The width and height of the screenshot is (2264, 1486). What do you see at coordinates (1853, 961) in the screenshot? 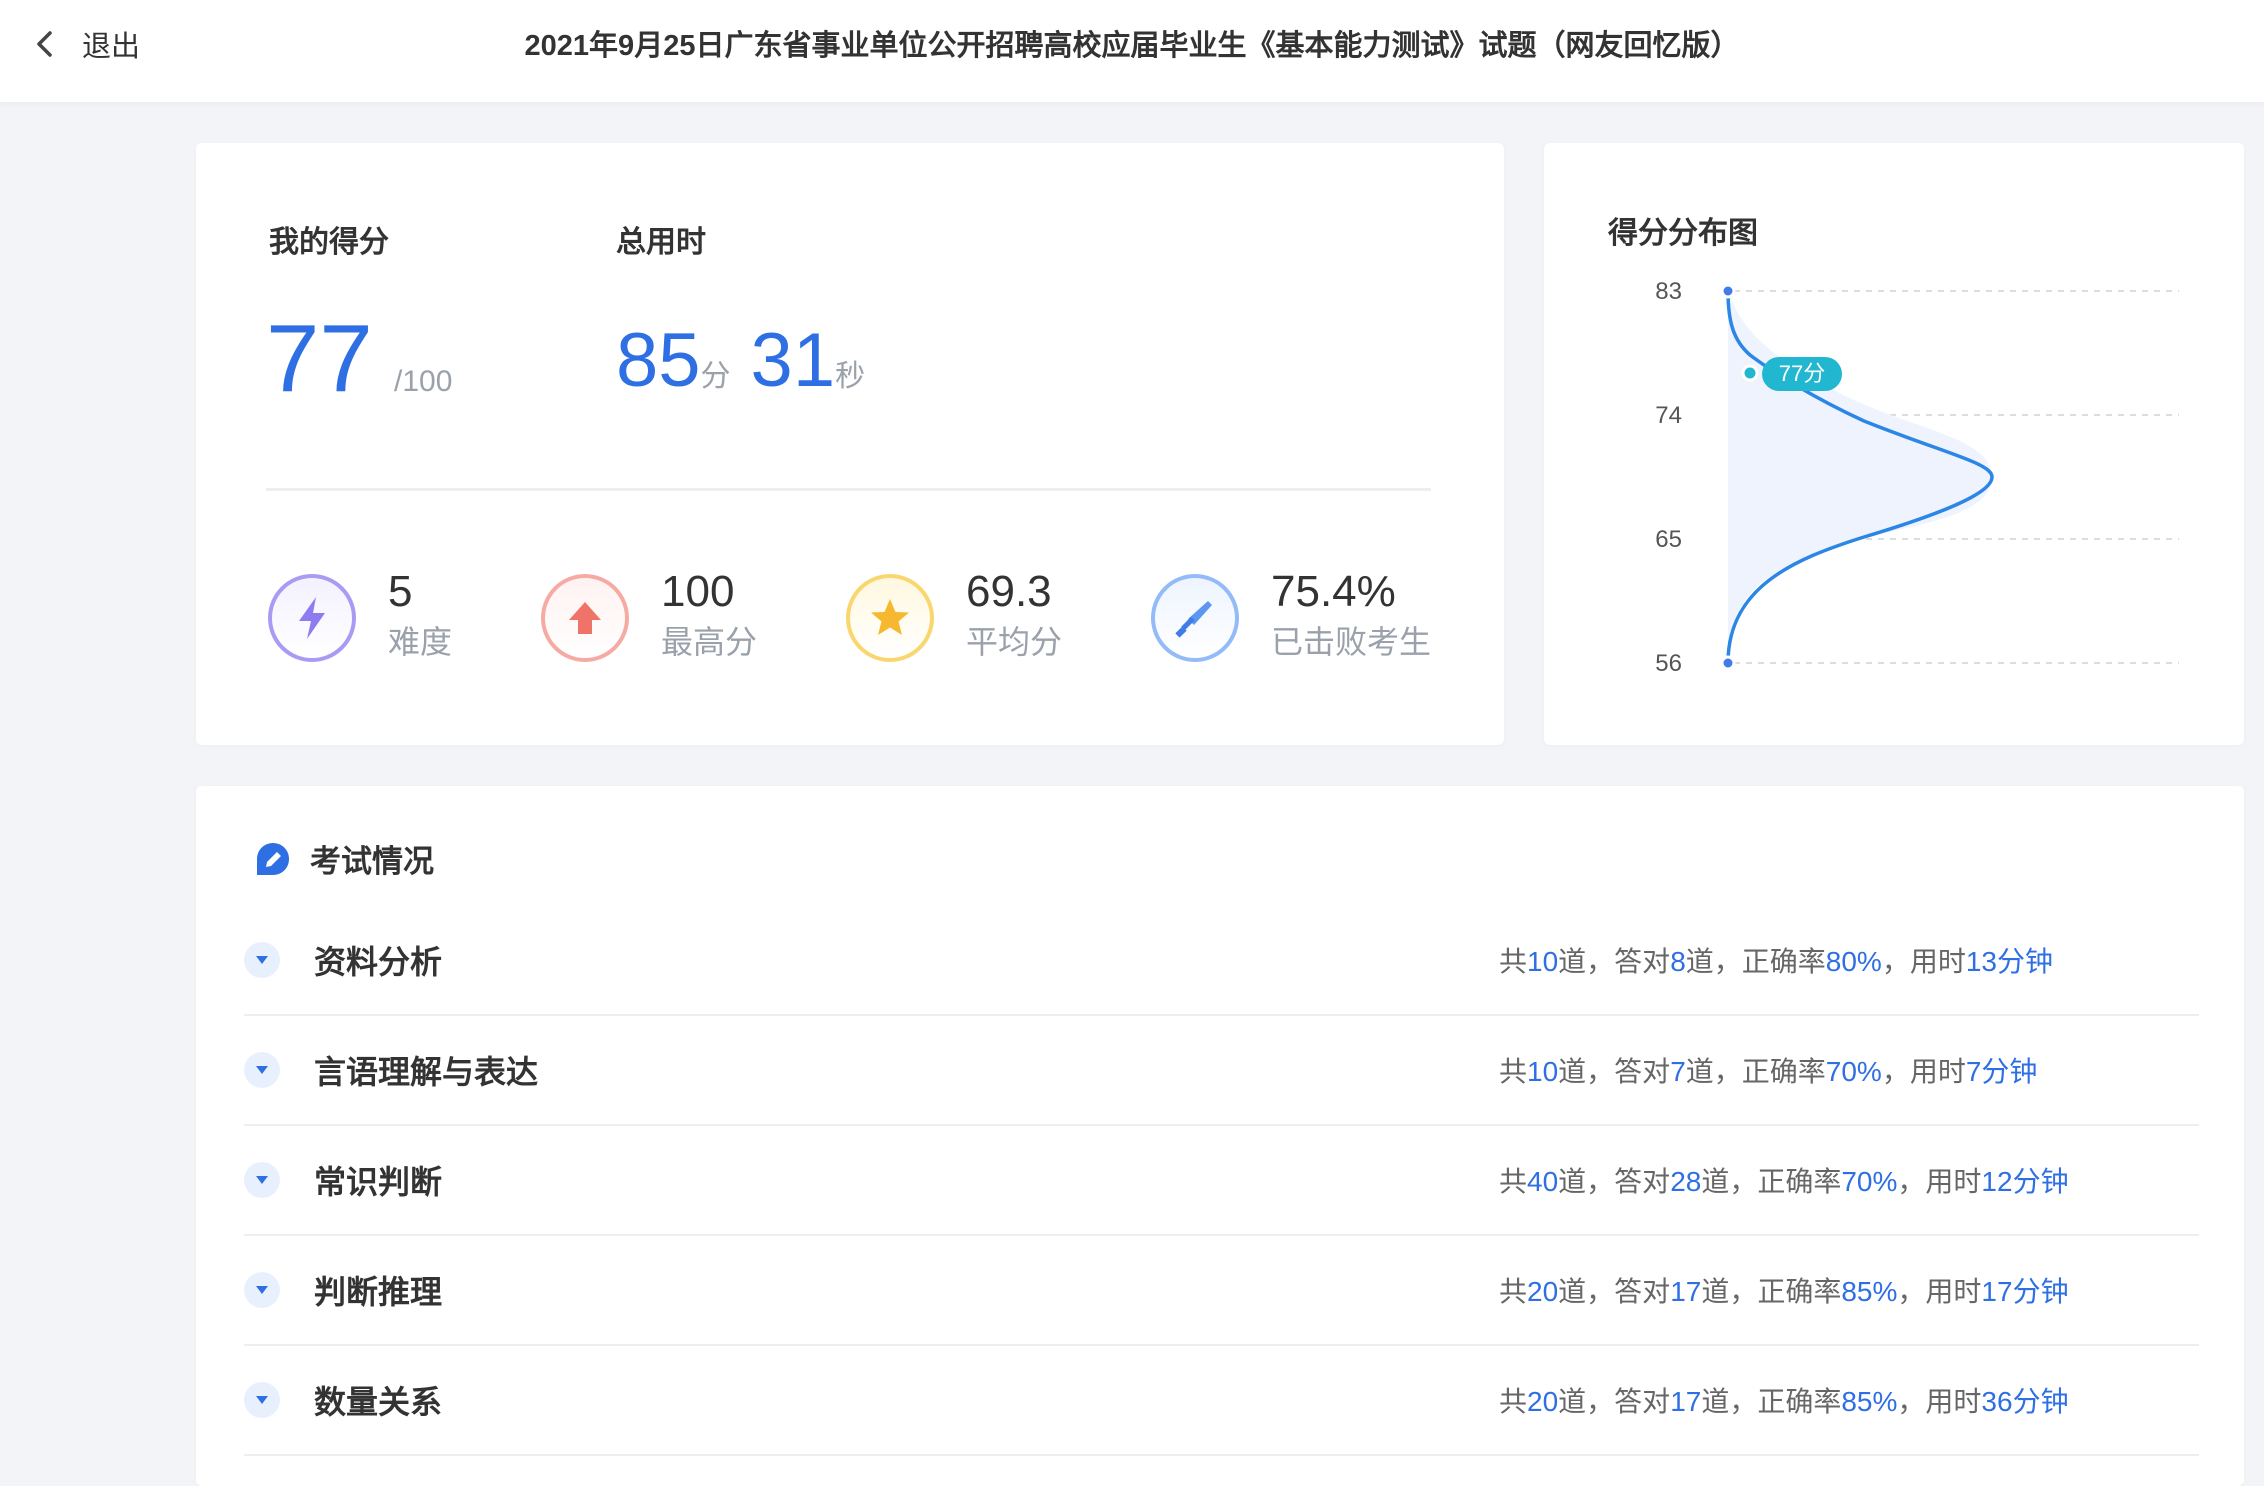
I see `accuracy-rate: 80%` at bounding box center [1853, 961].